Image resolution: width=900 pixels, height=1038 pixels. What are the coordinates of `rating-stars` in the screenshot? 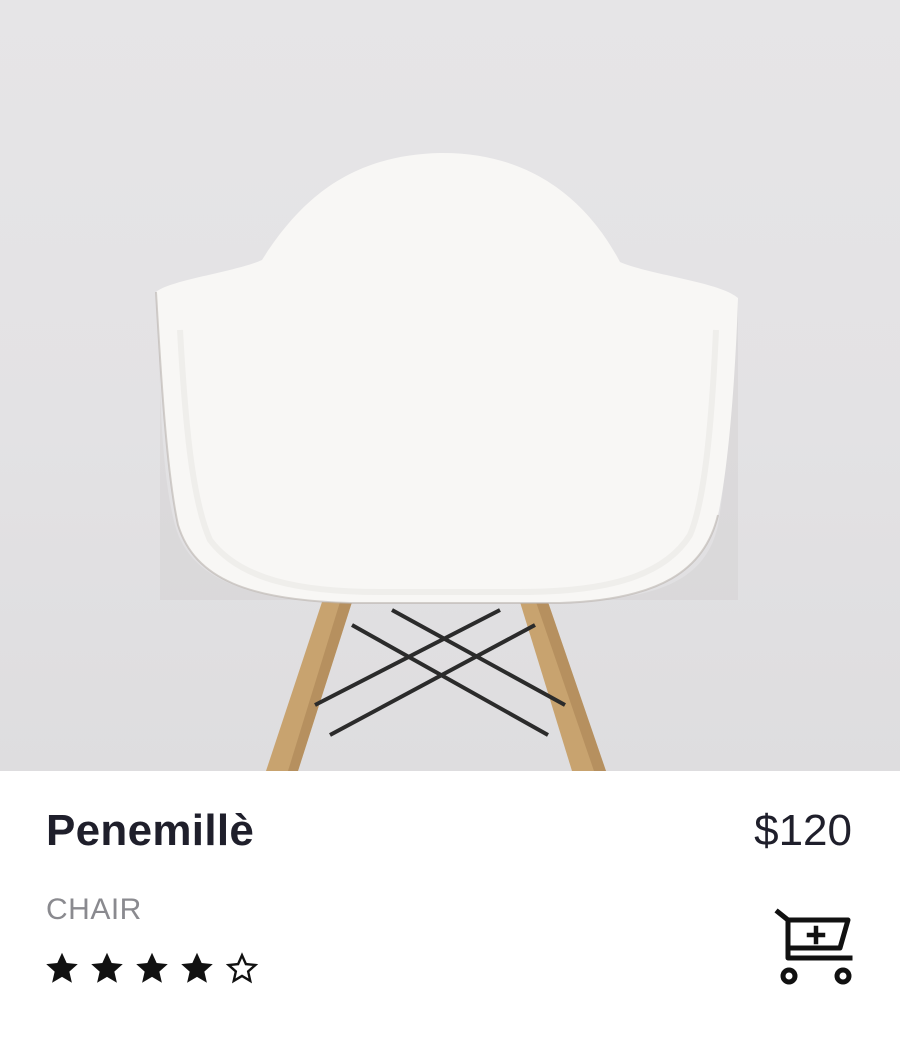 It's located at (152, 968).